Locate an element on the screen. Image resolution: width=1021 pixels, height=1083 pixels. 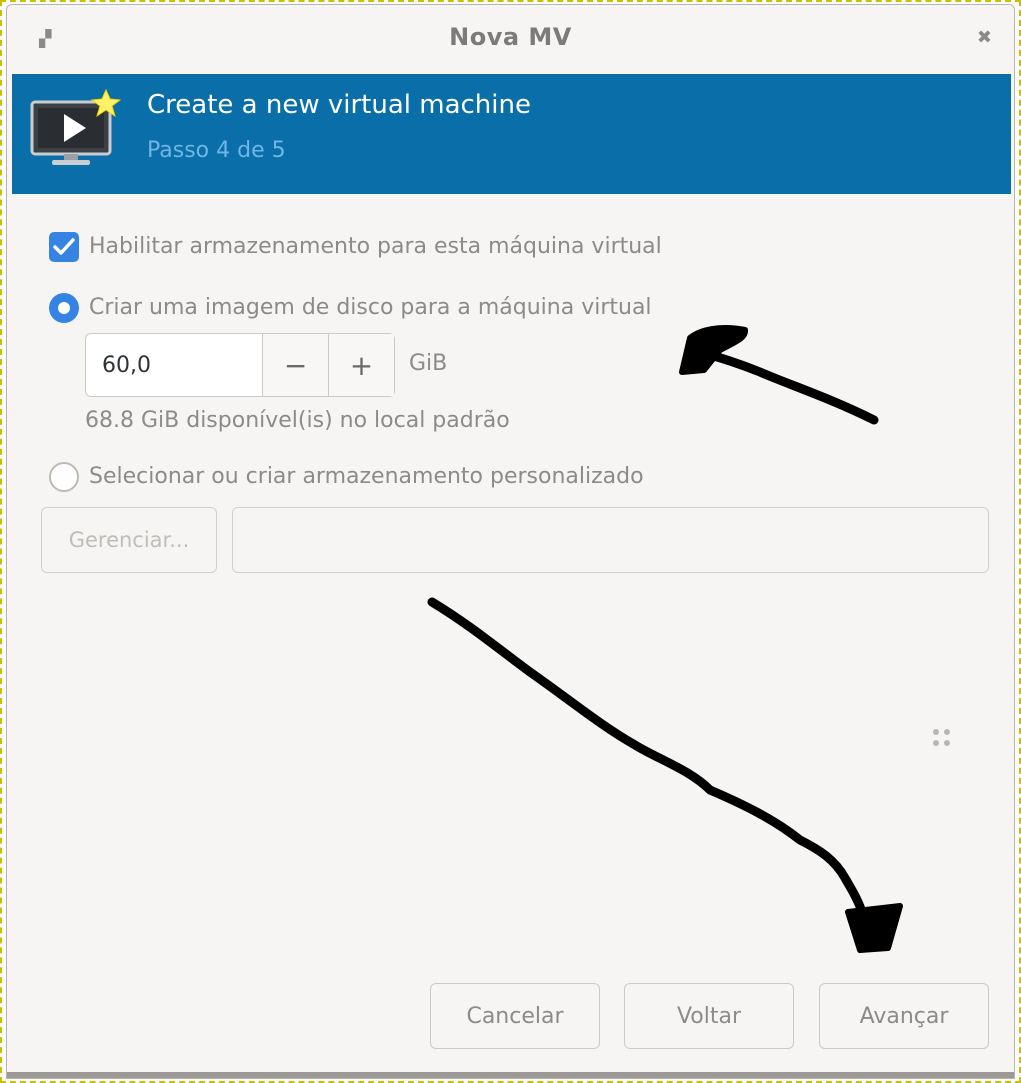
window-title: Nova MV is located at coordinates (510, 37).